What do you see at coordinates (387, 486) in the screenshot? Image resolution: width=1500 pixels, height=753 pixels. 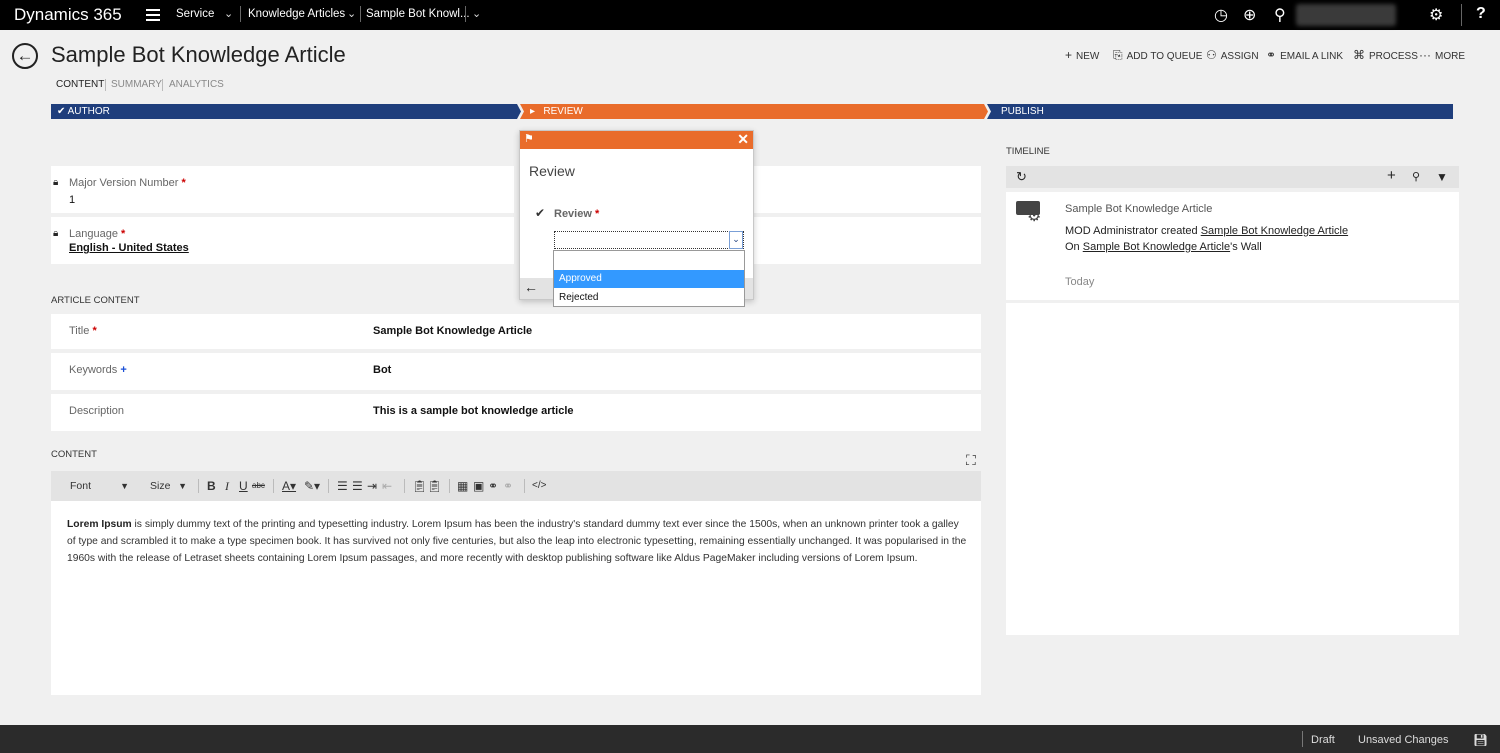 I see `outdent-icon: ⇤` at bounding box center [387, 486].